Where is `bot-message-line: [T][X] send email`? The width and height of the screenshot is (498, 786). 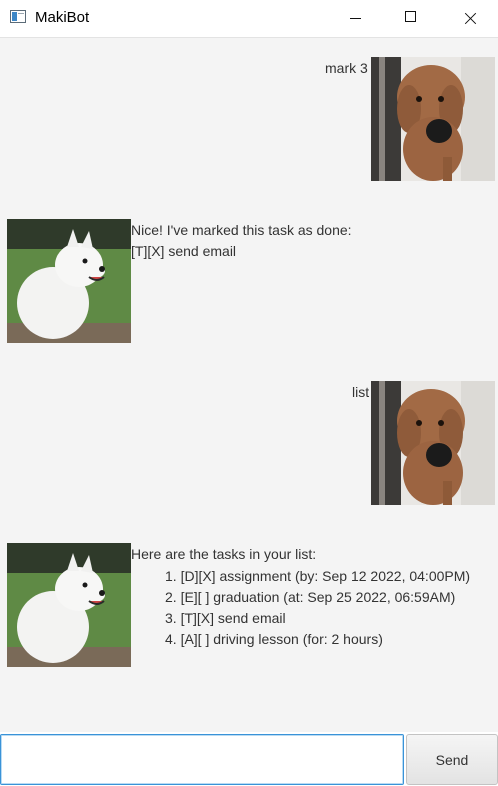
bot-message-line: [T][X] send email is located at coordinates (184, 251).